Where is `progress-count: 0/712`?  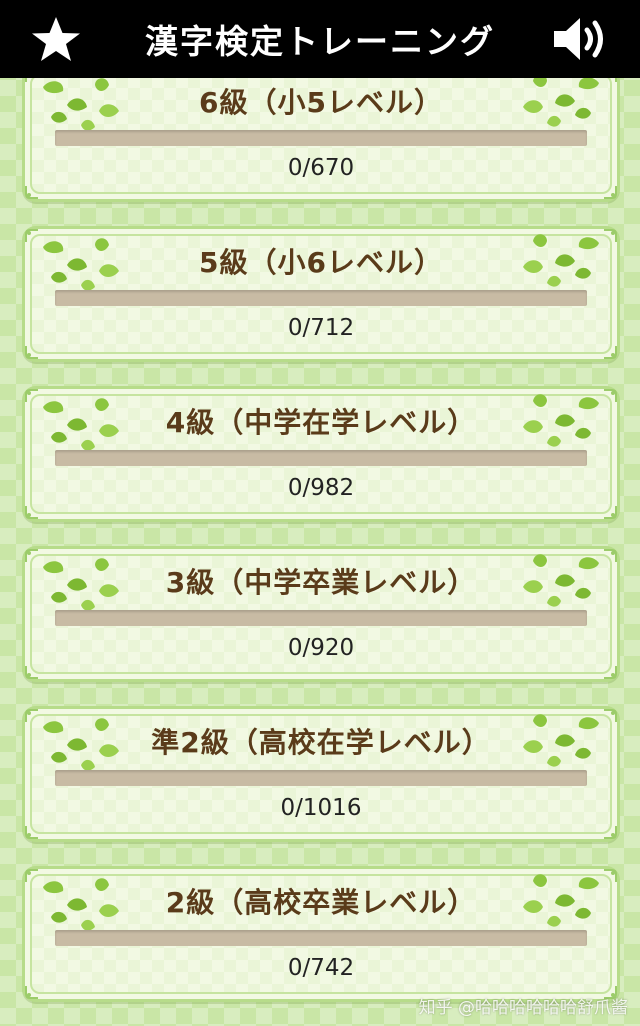 progress-count: 0/712 is located at coordinates (321, 328).